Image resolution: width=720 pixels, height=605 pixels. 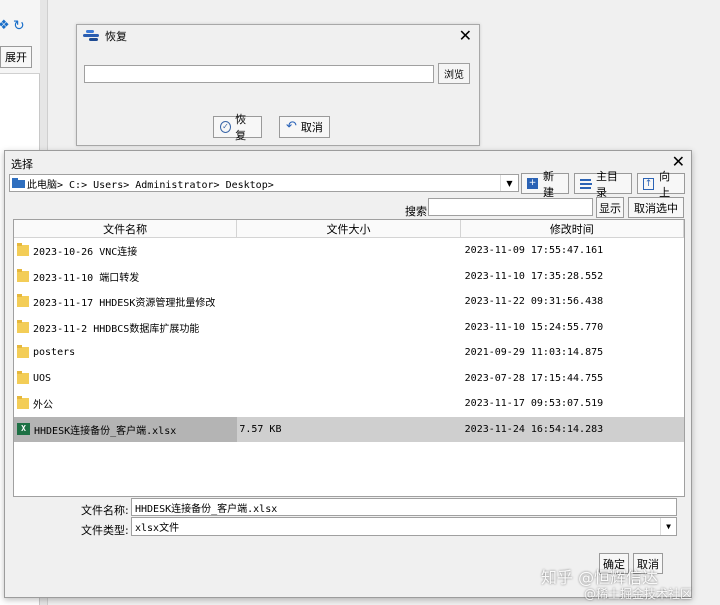 What do you see at coordinates (534, 404) in the screenshot?
I see `modified-time-cell: 2023-11-17 09:53:07.519` at bounding box center [534, 404].